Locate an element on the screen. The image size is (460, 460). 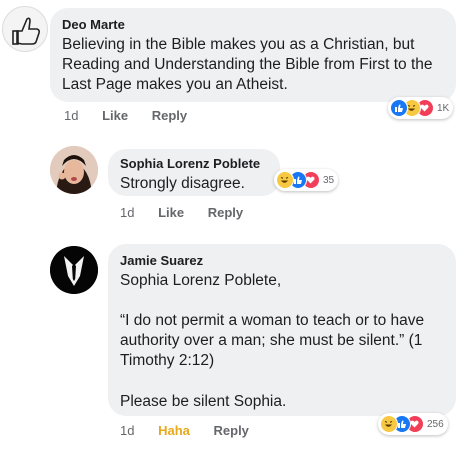
comment-author: Deo Marte is located at coordinates (253, 24).